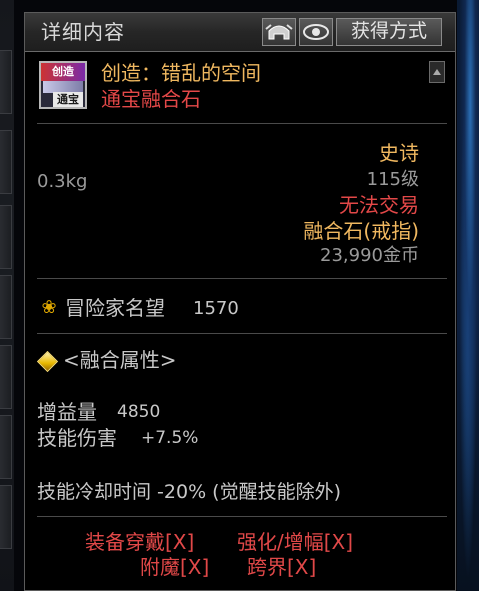 The image size is (479, 591). Describe the element at coordinates (181, 73) in the screenshot. I see `item-name: 创造：错乱的空间` at that location.